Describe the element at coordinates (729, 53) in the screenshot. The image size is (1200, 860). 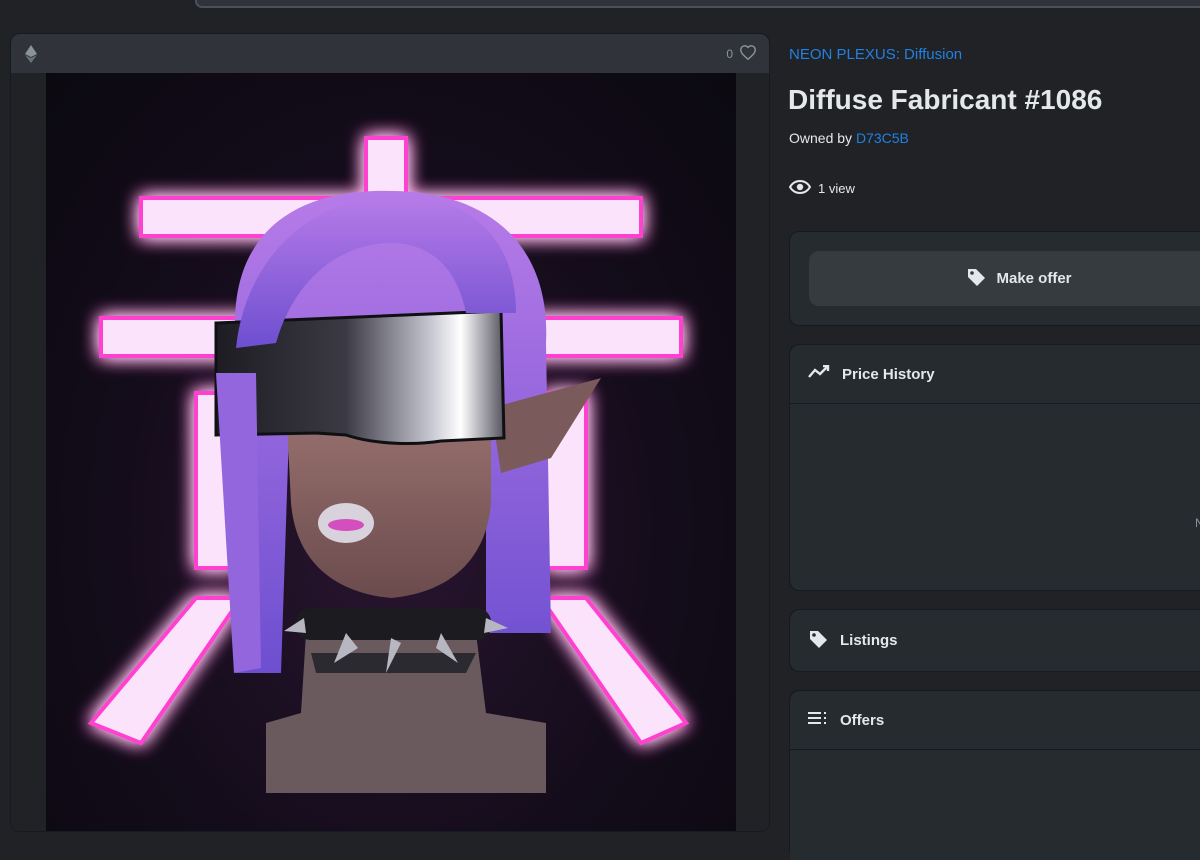
I see `favorite-count: 0` at that location.